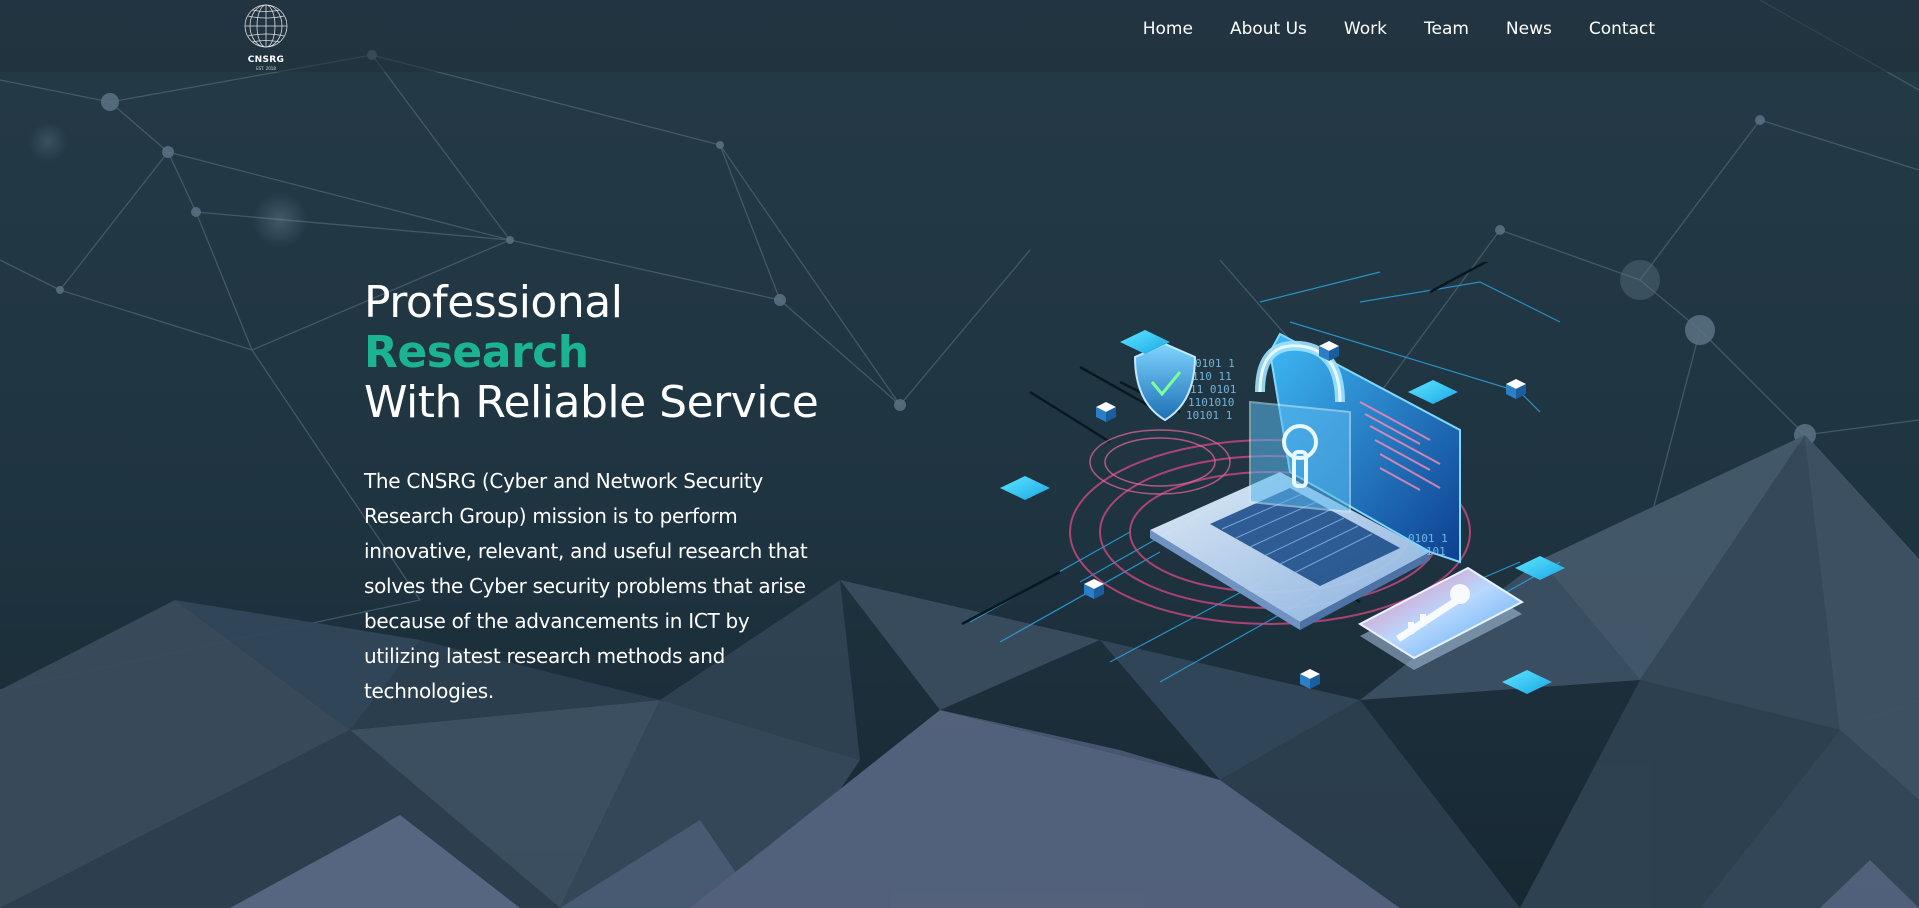 The image size is (1919, 908). Describe the element at coordinates (1213, 389) in the screenshot. I see `svg-text: 11 0101` at that location.